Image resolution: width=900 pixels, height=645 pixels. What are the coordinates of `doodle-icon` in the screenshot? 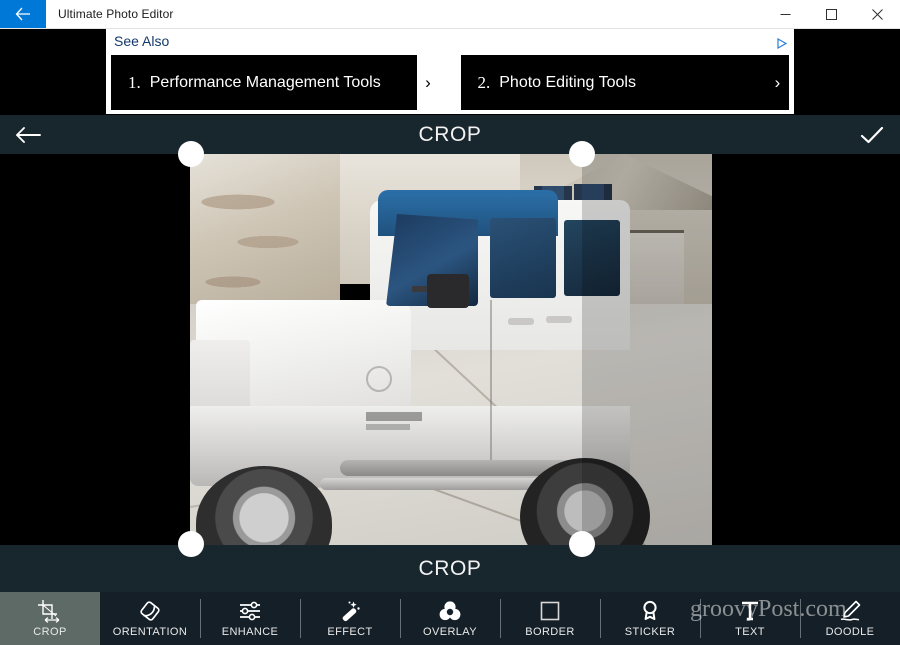 It's located at (850, 611).